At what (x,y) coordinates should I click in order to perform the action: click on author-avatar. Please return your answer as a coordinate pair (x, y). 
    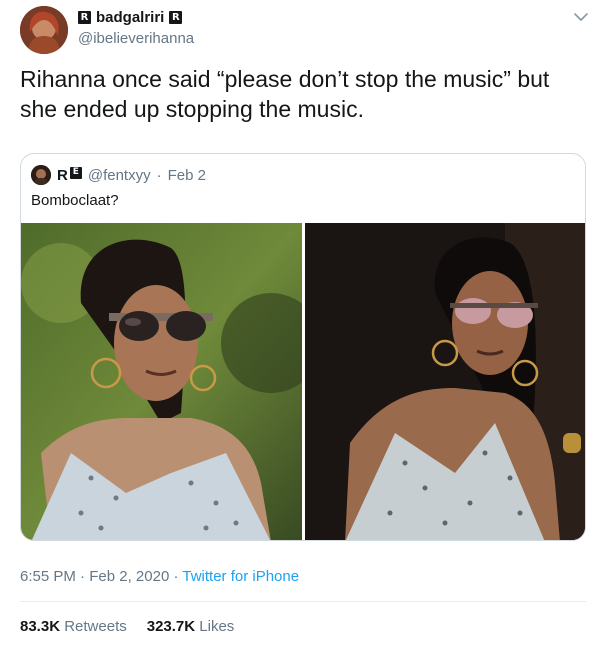
    Looking at the image, I should click on (44, 30).